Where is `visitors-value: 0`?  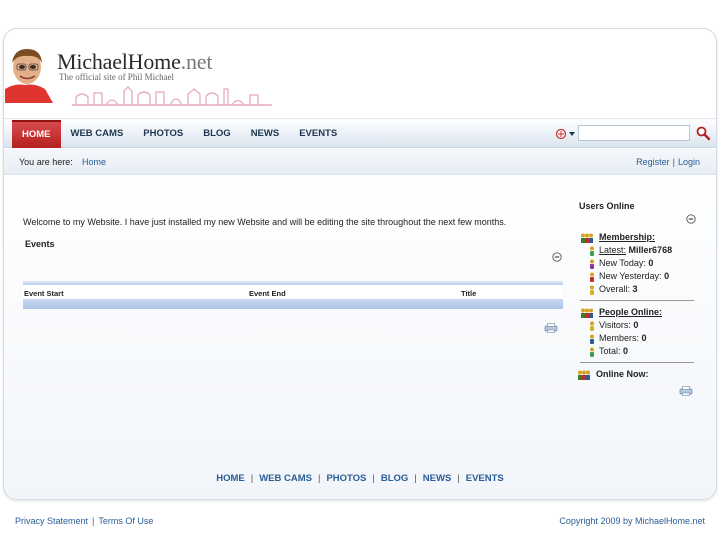
visitors-value: 0 is located at coordinates (636, 325).